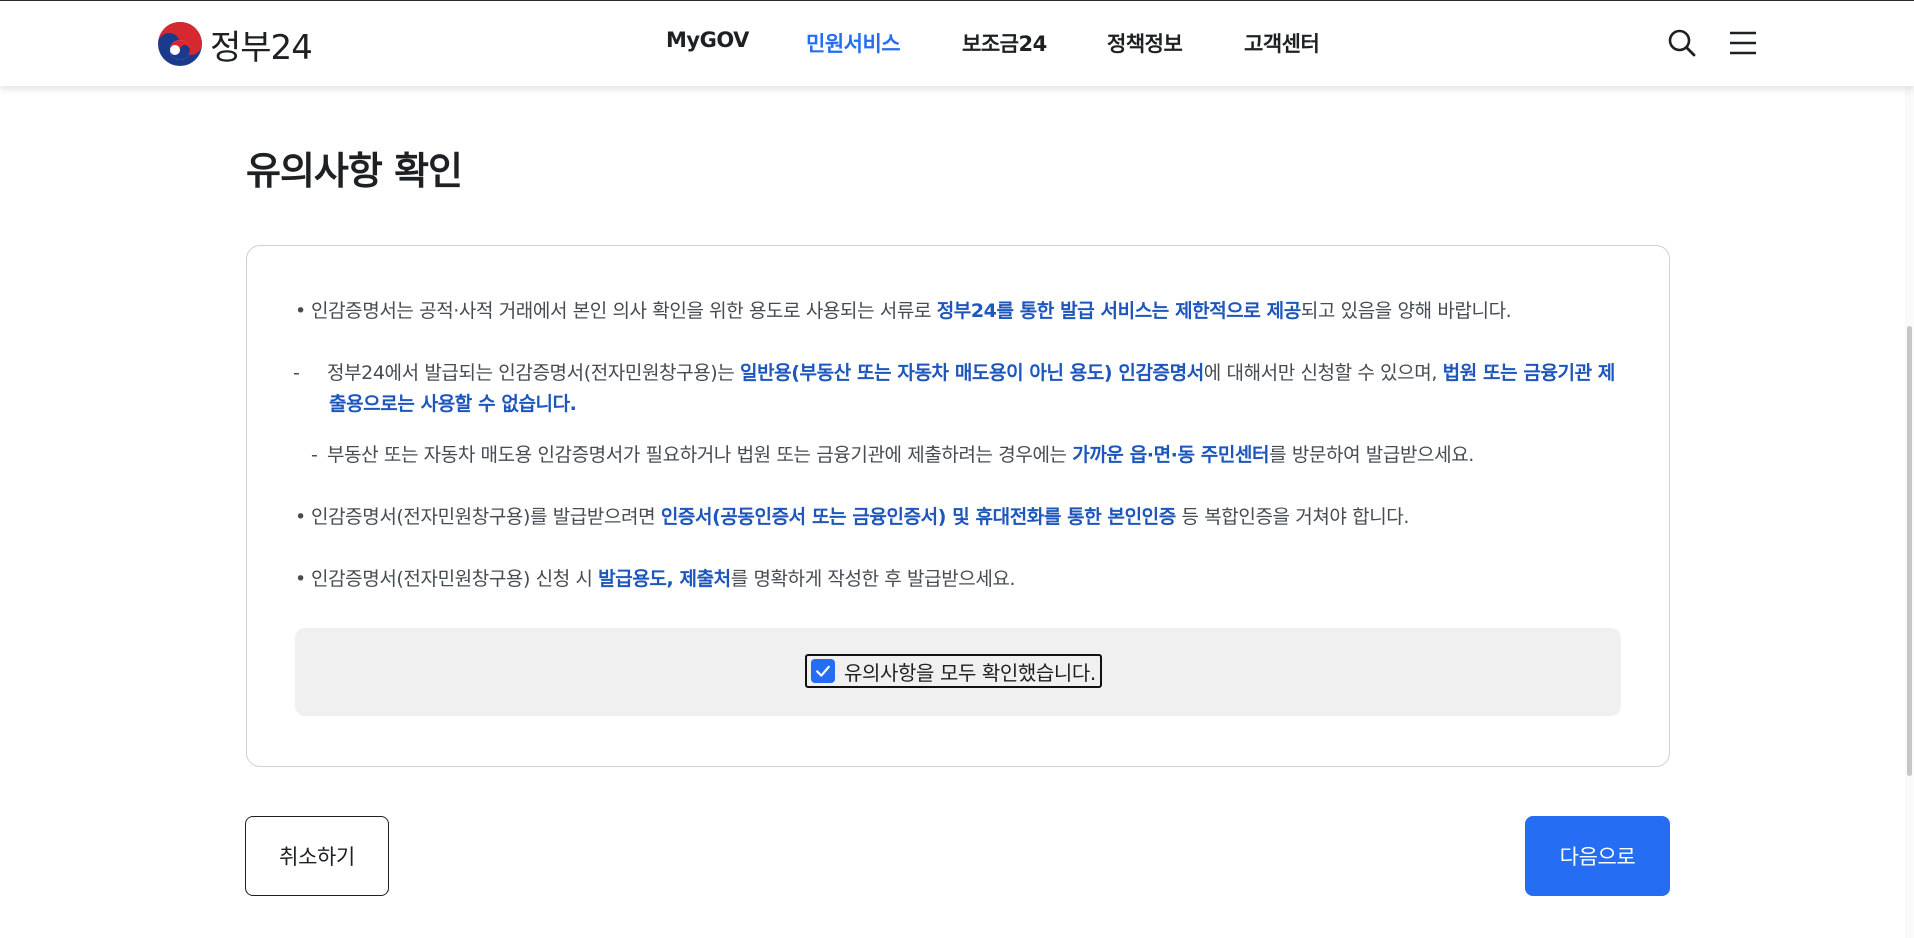 The height and width of the screenshot is (938, 1914). I want to click on search-icon, so click(1682, 43).